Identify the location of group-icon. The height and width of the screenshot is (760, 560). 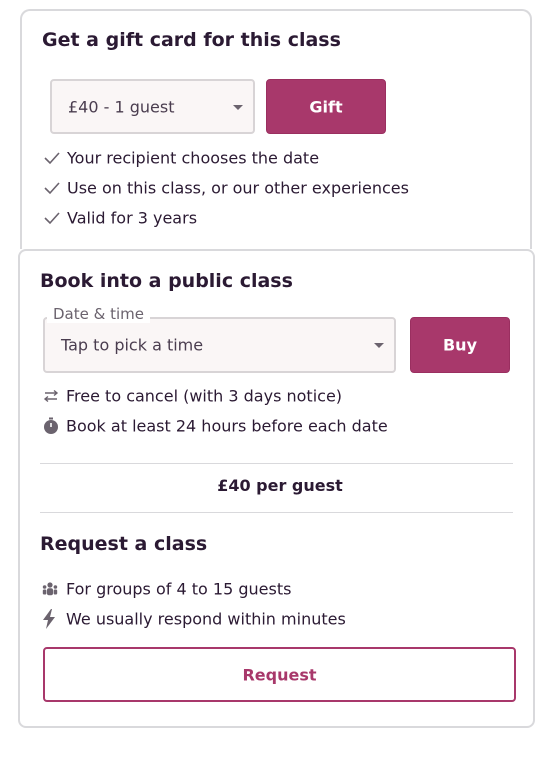
(50, 589).